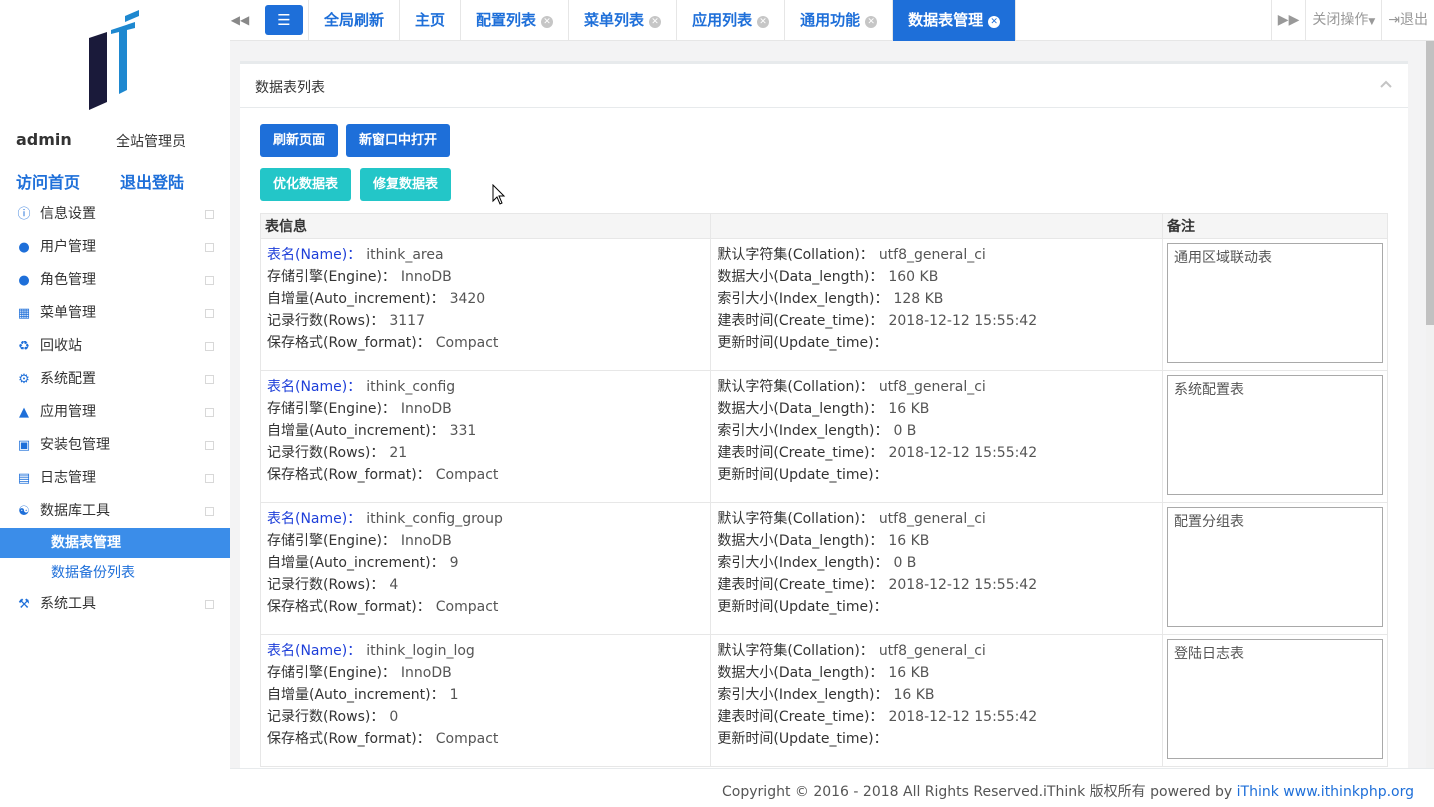 This screenshot has height=807, width=1434. Describe the element at coordinates (406, 184) in the screenshot. I see `repair-table-button: 修复数据表` at that location.